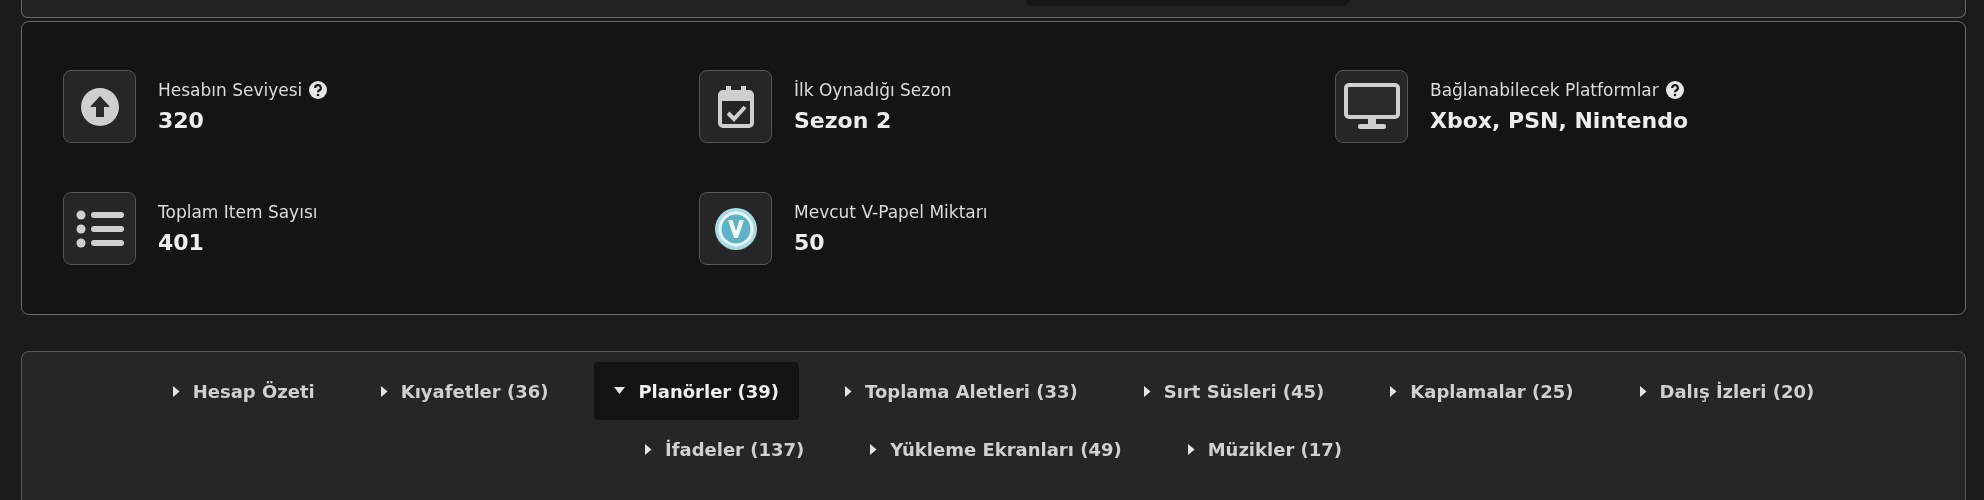 The image size is (1984, 500). I want to click on stat-value: Sezon 2, so click(843, 120).